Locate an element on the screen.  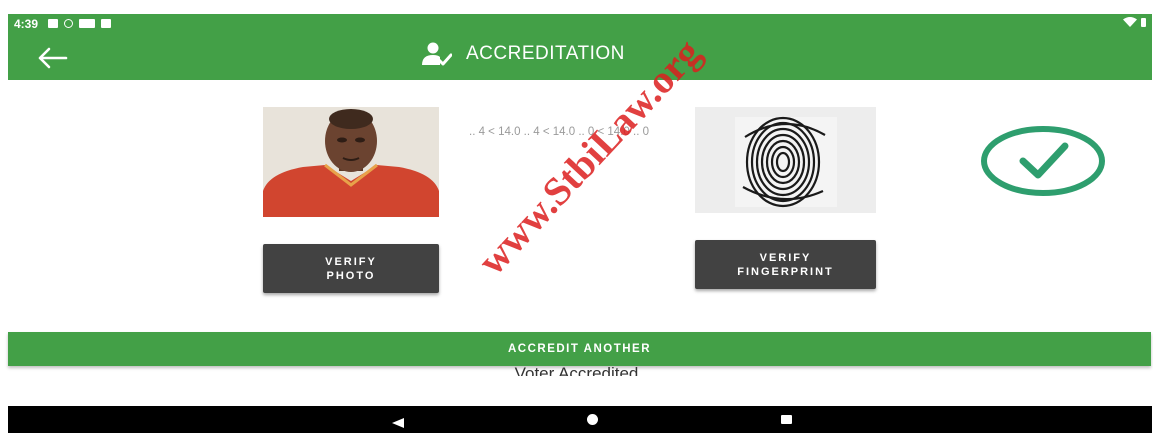
fingerprint-scan is located at coordinates (785, 160).